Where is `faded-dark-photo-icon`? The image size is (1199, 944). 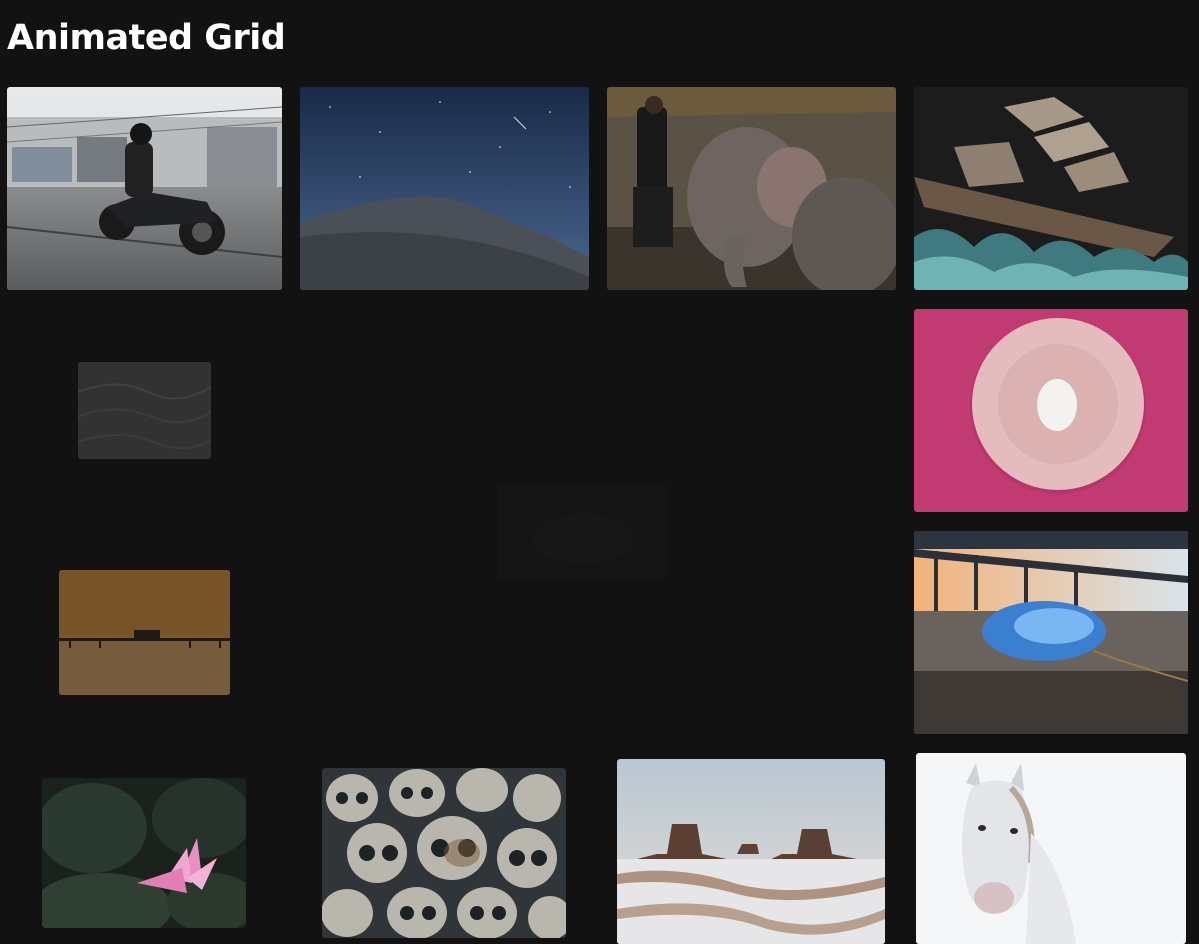 faded-dark-photo-icon is located at coordinates (582, 531).